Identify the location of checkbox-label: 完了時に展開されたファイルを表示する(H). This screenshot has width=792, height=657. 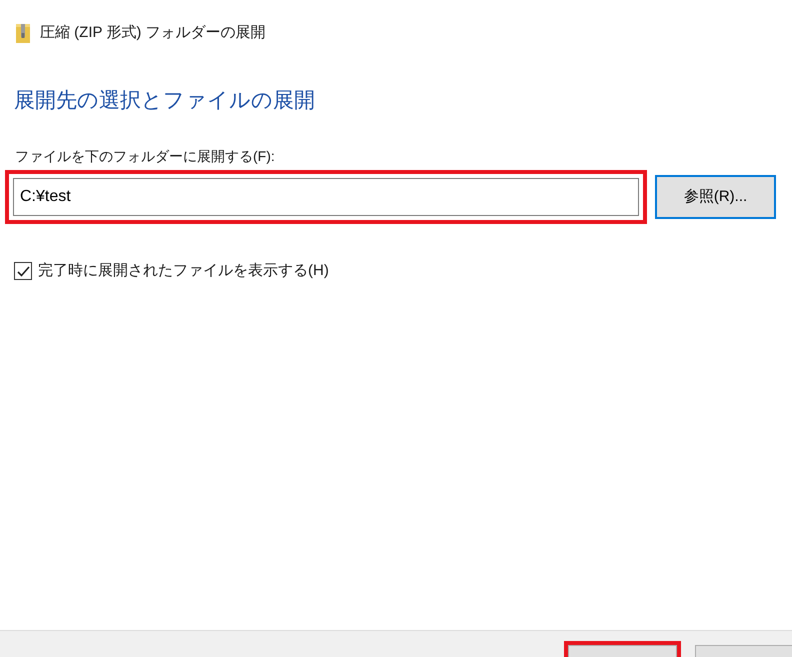
(183, 271).